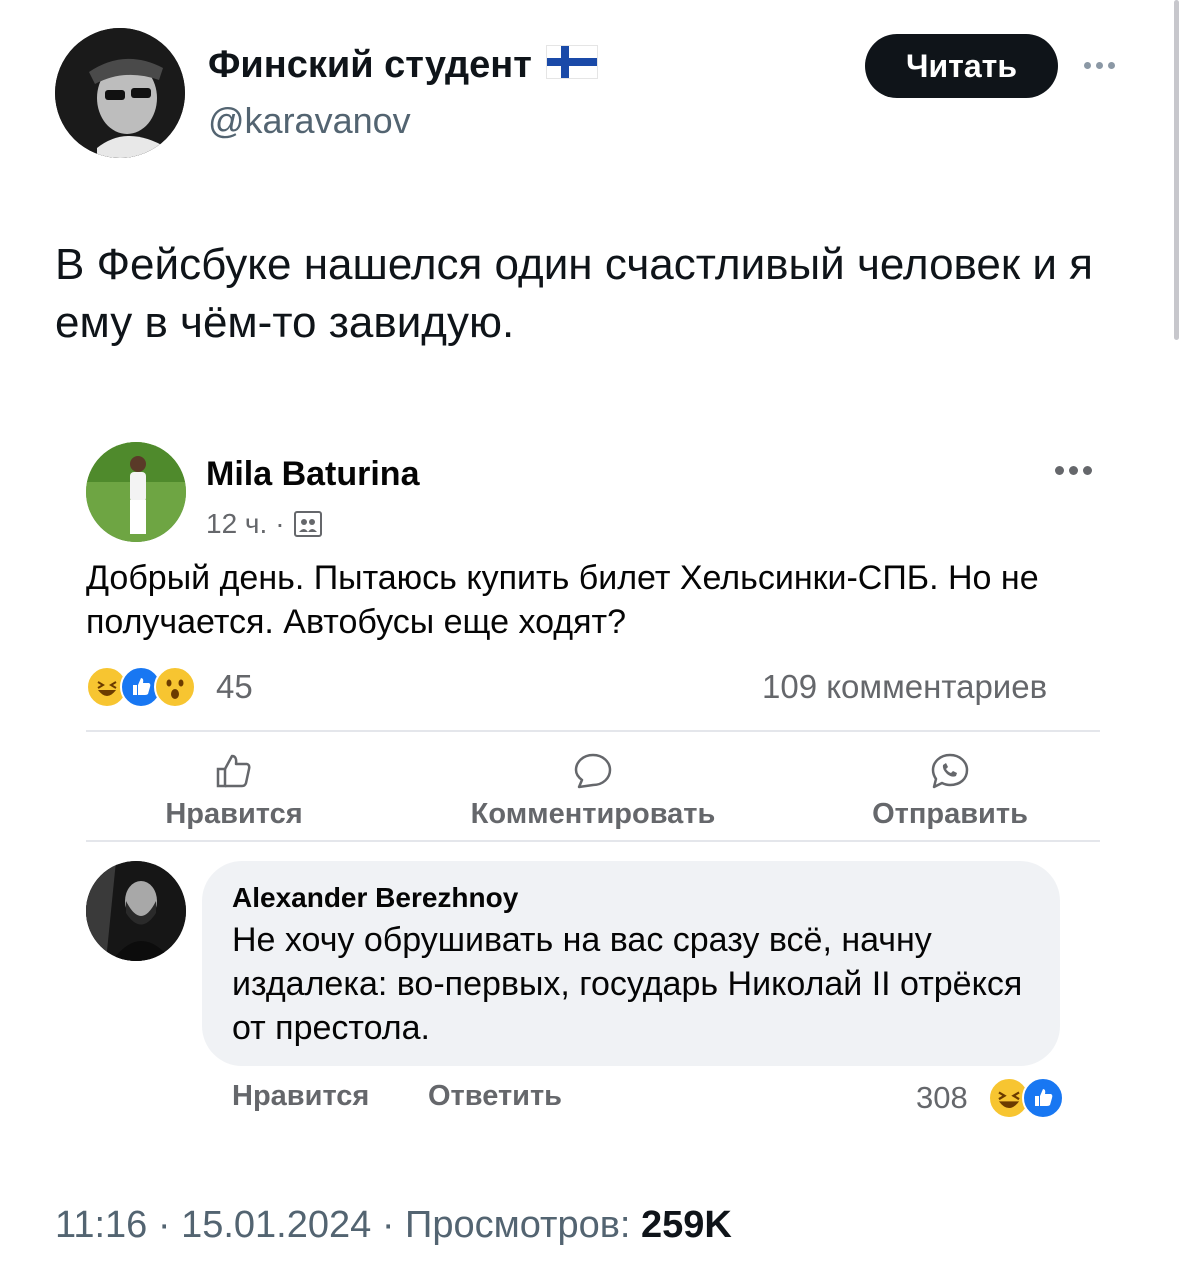 The width and height of the screenshot is (1185, 1280). I want to click on author-handle: @karavanov, so click(309, 121).